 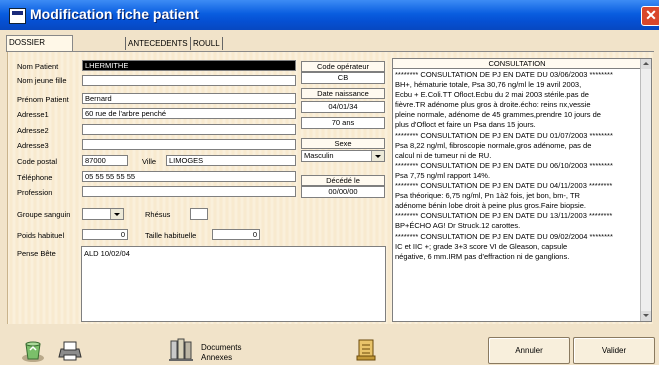 I want to click on label-adresse2: Adresse2, so click(x=33, y=130).